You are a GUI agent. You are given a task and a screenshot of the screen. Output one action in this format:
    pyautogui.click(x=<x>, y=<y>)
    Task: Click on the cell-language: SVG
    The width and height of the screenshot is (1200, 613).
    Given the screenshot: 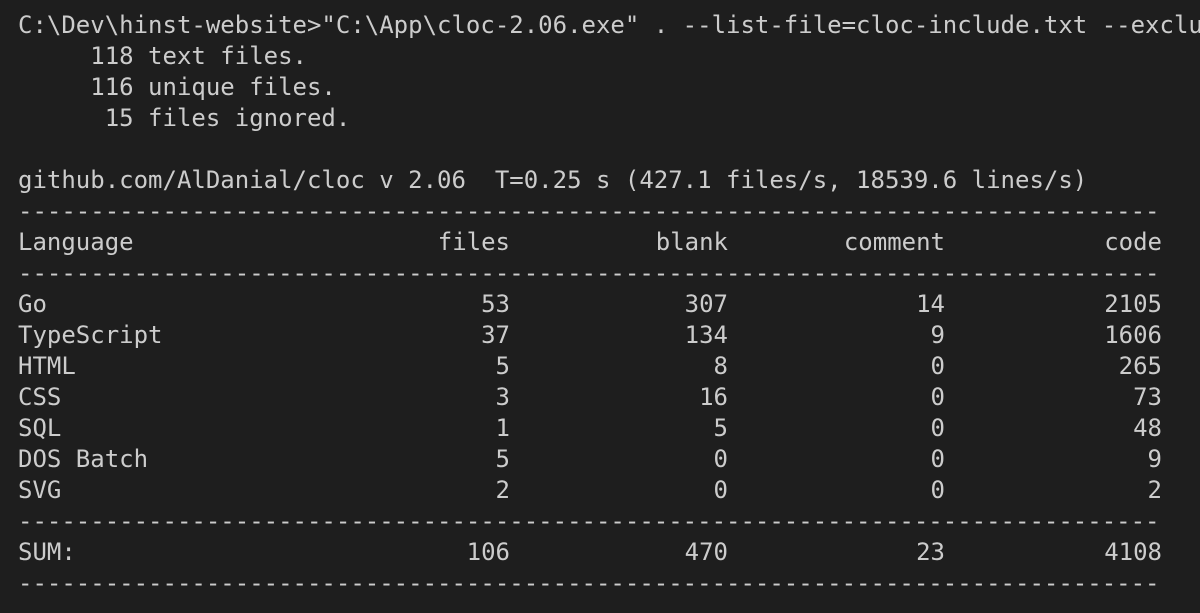 What is the action you would take?
    pyautogui.click(x=40, y=490)
    